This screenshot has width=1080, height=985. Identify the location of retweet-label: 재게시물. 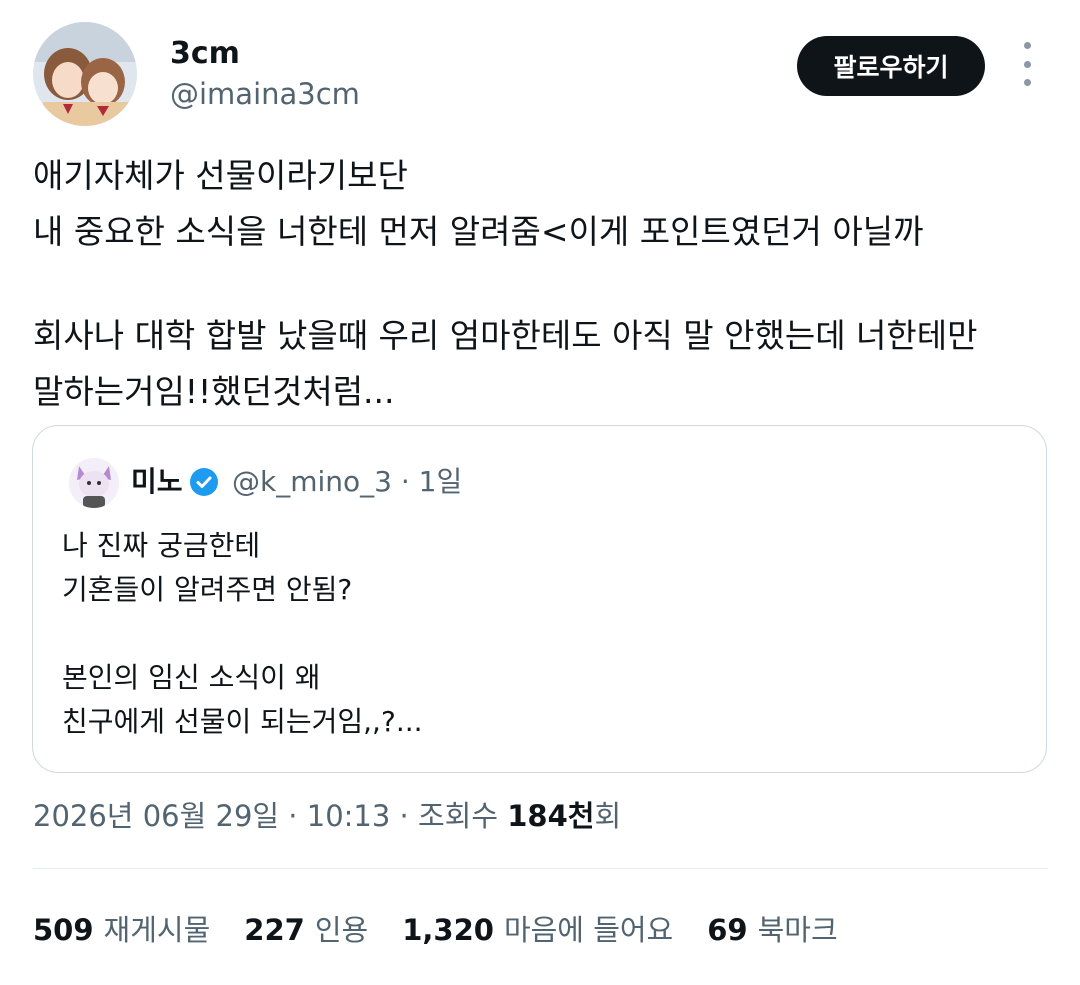
(157, 930).